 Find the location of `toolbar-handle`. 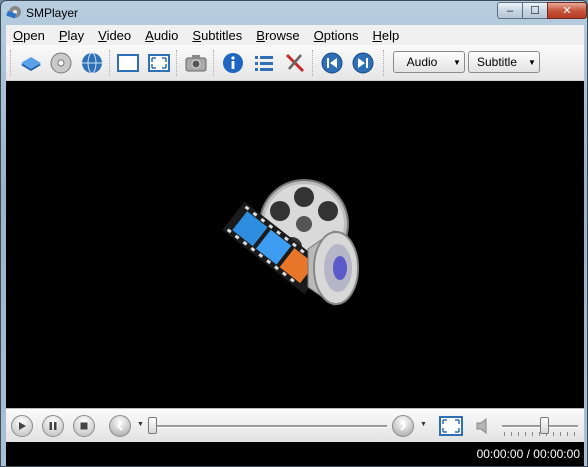

toolbar-handle is located at coordinates (11, 63).